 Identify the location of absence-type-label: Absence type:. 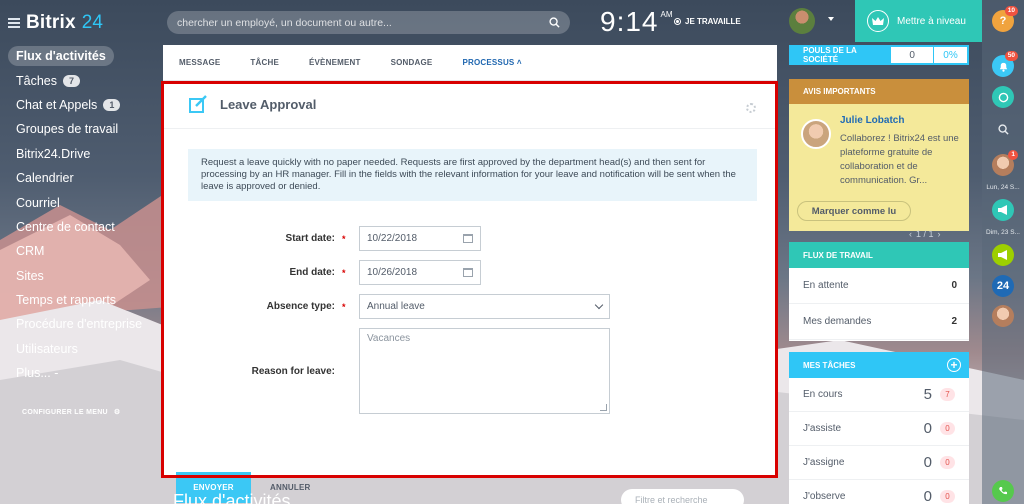
(300, 306).